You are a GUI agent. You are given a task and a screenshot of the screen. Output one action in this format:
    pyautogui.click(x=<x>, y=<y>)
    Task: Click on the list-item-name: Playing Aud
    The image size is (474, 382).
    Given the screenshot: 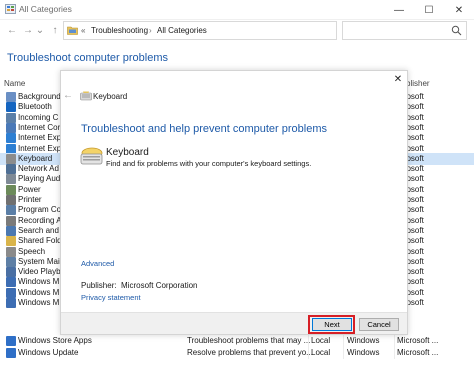 What is the action you would take?
    pyautogui.click(x=39, y=179)
    